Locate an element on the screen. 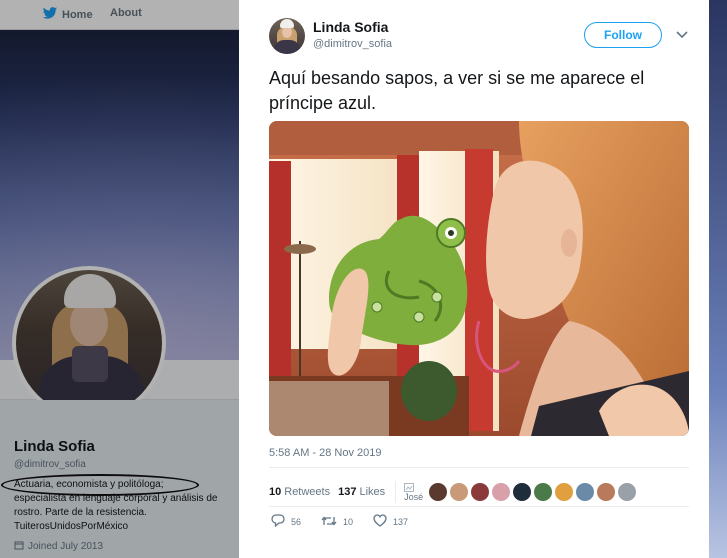 The height and width of the screenshot is (558, 727). likers-list: José is located at coordinates (520, 492).